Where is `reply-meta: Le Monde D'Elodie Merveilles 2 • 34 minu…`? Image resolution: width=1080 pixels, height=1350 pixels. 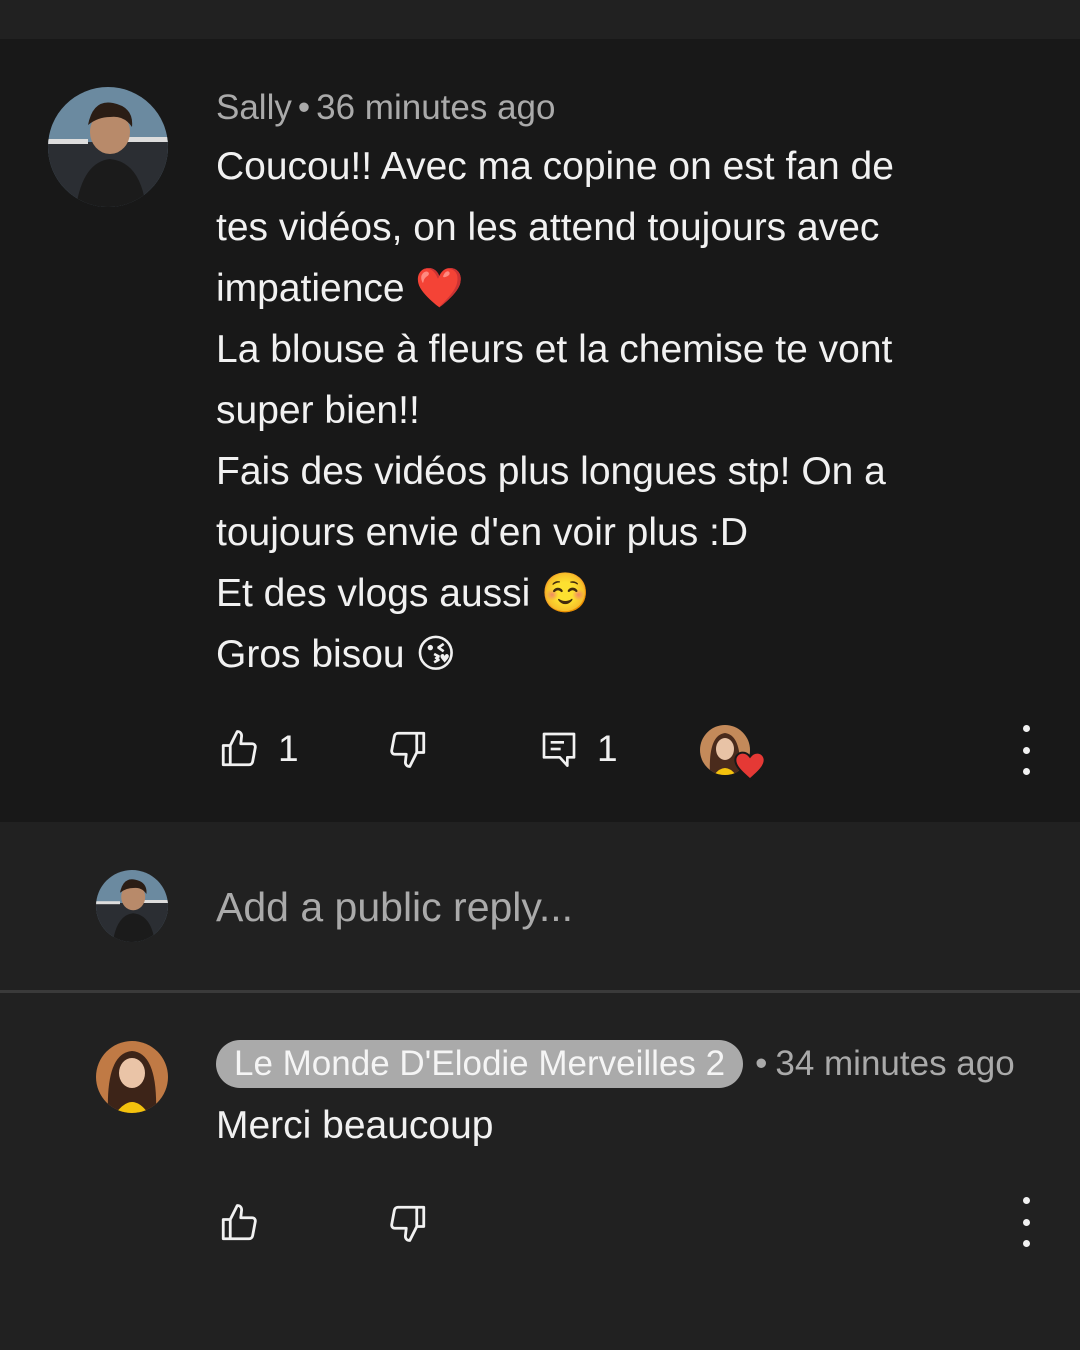
reply-meta: Le Monde D'Elodie Merveilles 2 • 34 minu… is located at coordinates (615, 1064).